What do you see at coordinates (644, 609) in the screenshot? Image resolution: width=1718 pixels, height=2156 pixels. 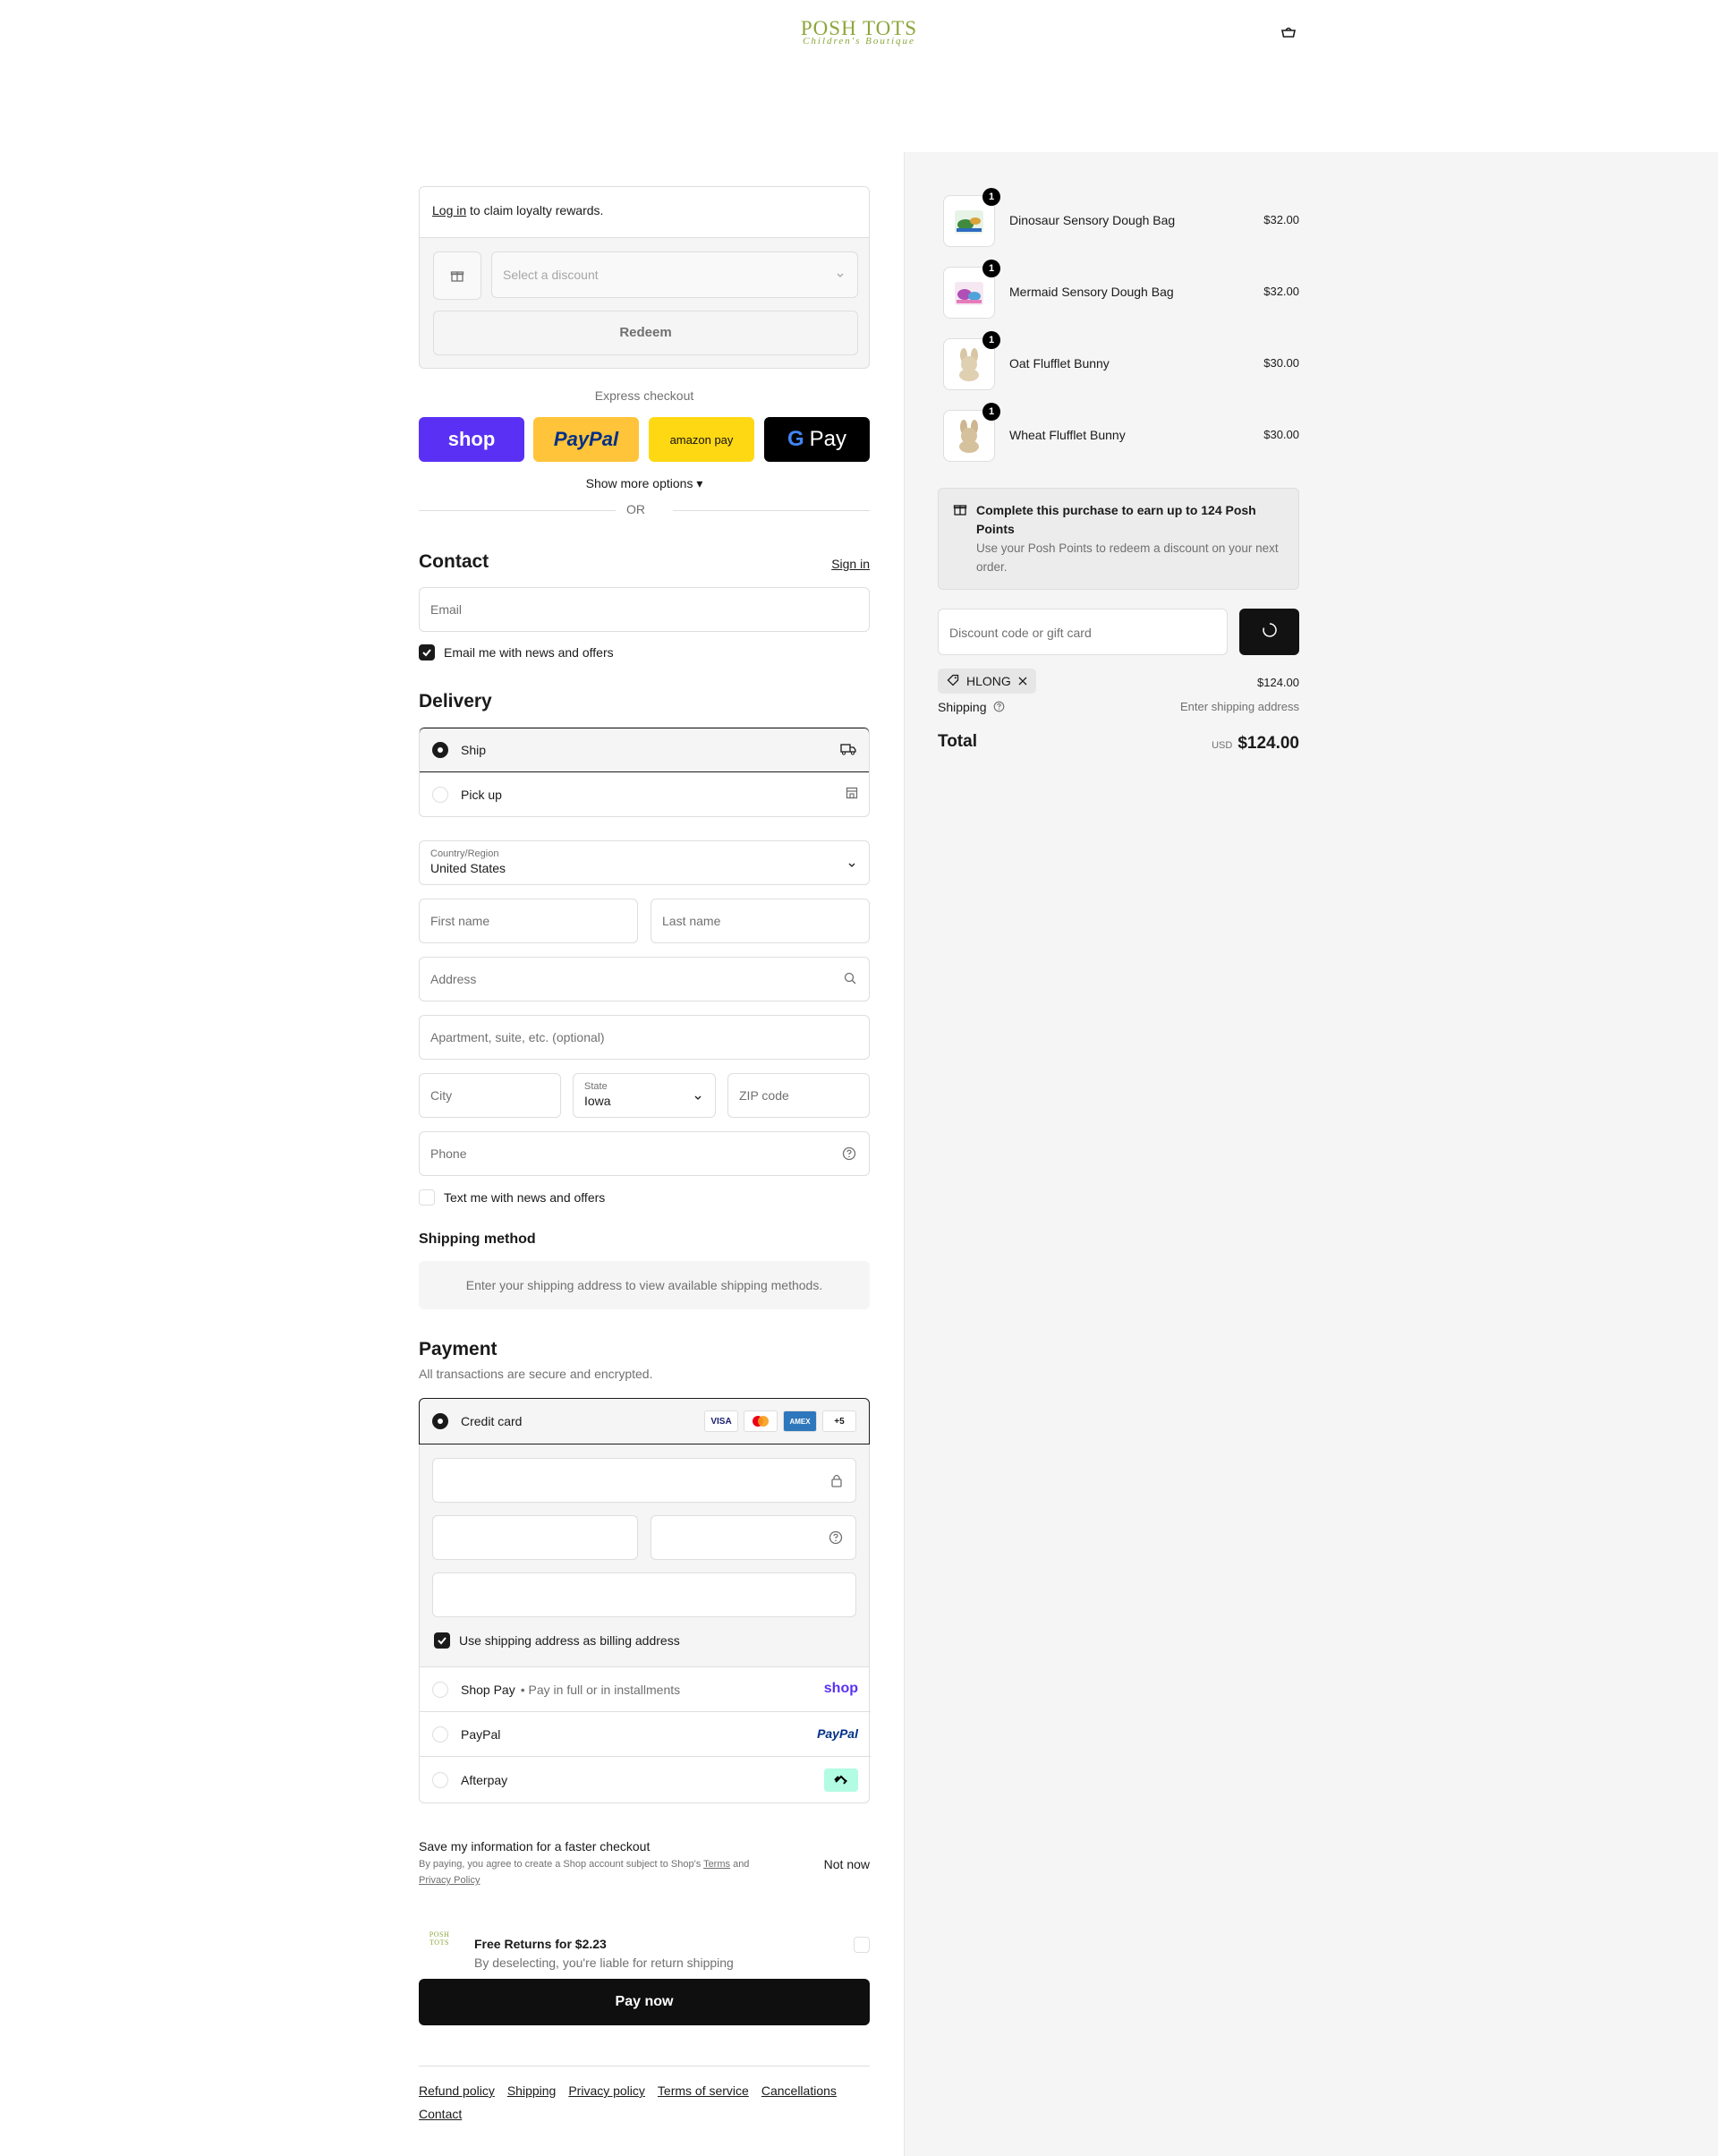 I see `email-field: Email` at bounding box center [644, 609].